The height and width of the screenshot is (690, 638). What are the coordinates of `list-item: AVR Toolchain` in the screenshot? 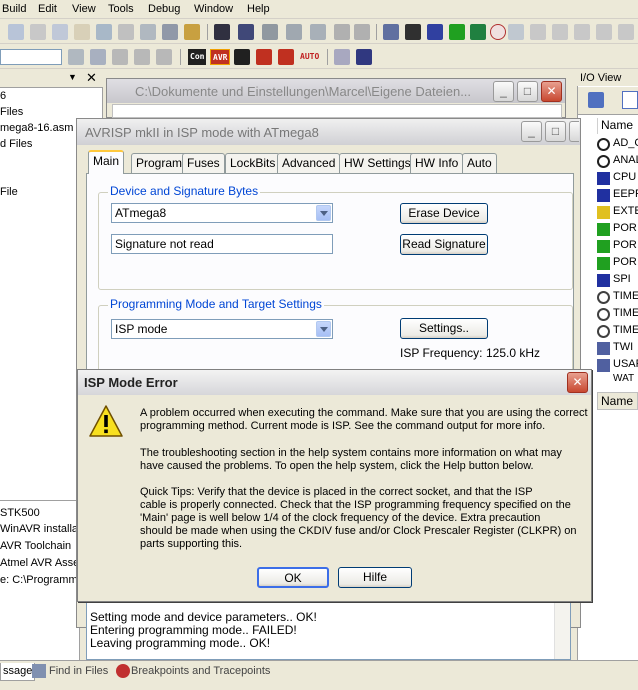 It's located at (35, 546).